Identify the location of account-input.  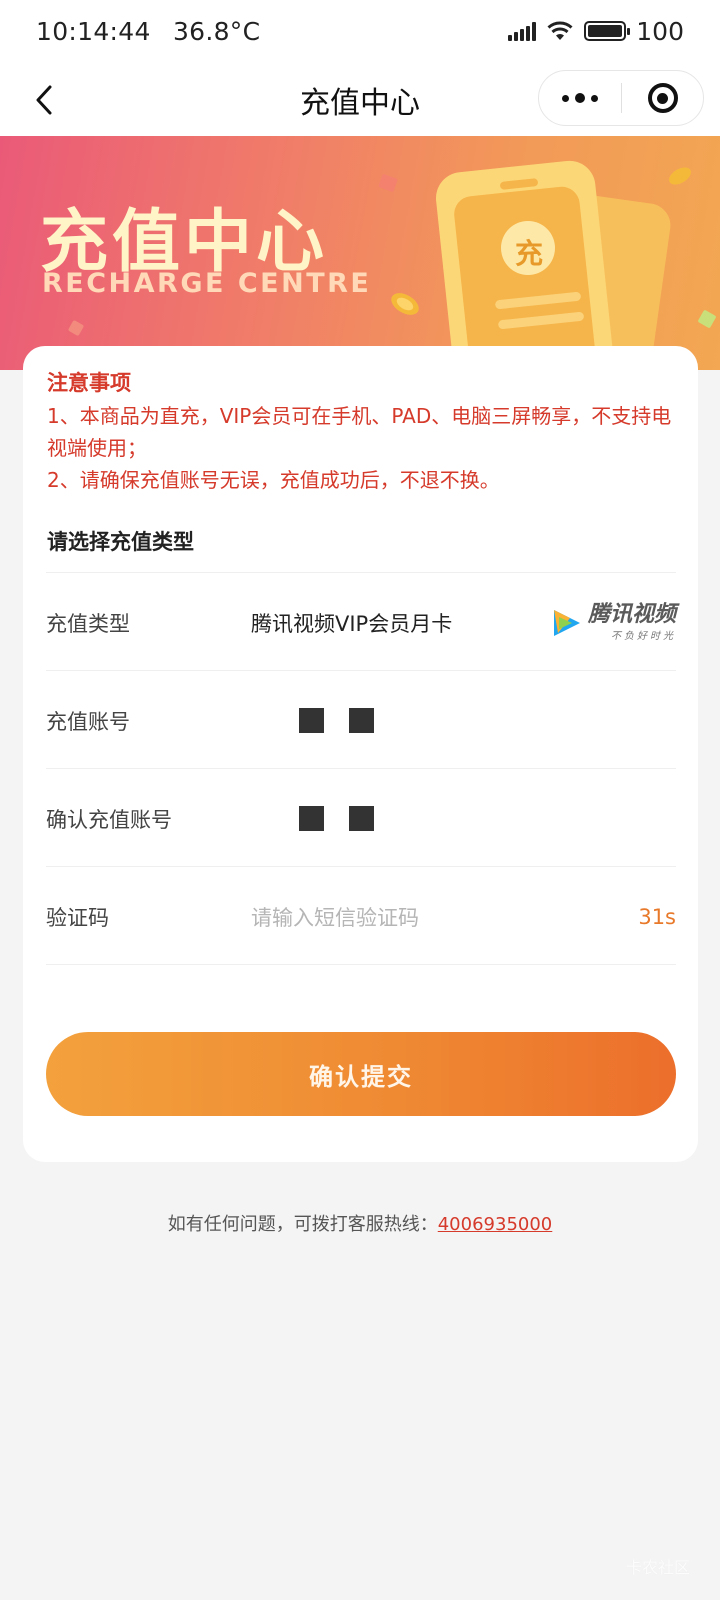
(463, 720).